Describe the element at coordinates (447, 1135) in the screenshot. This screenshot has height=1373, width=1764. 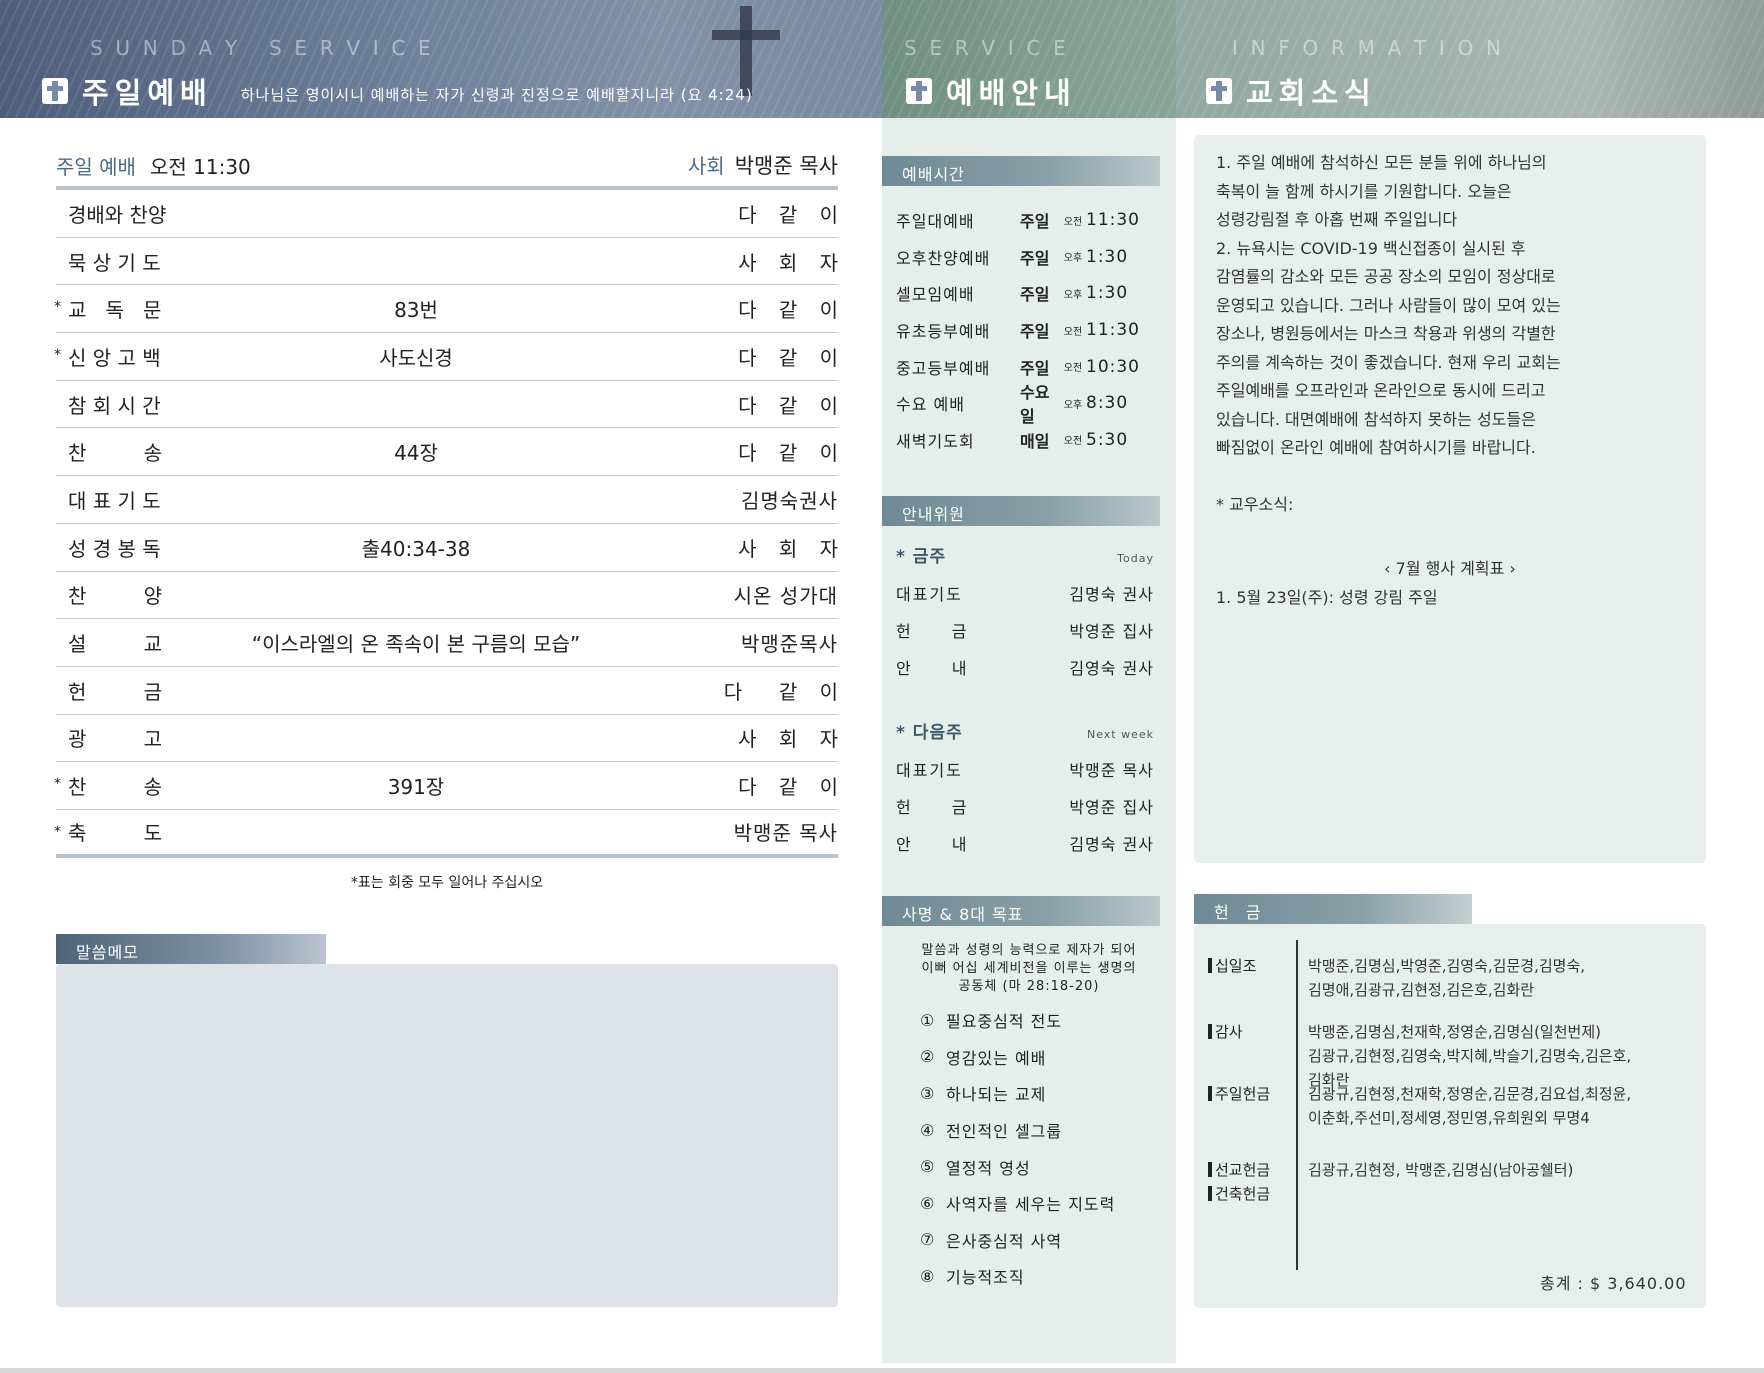
I see `sermon-memo-box` at that location.